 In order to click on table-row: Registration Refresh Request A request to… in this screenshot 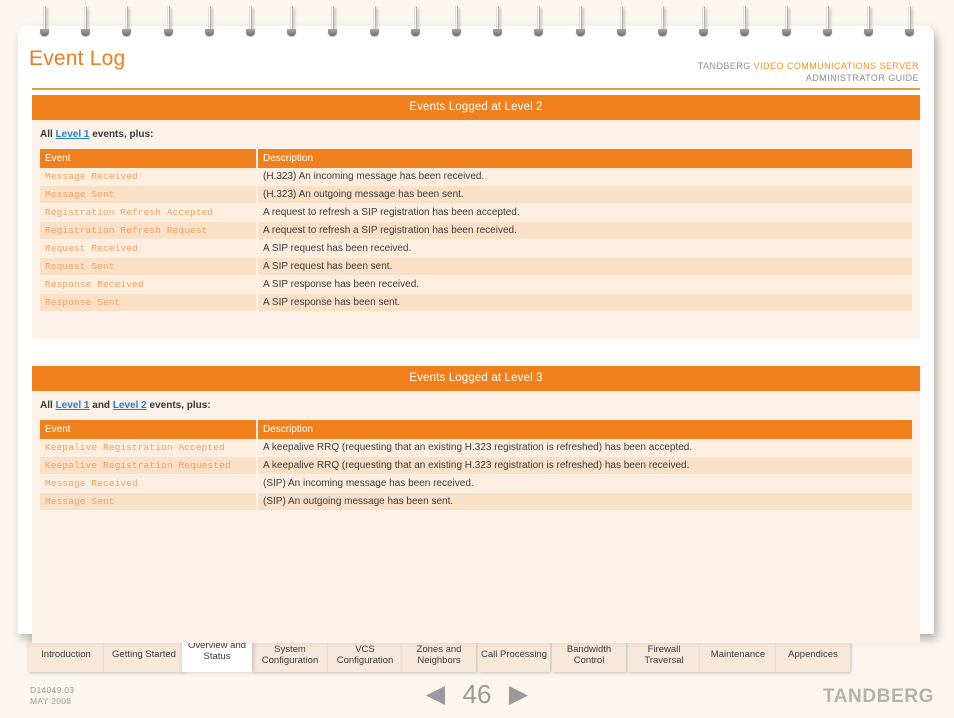, I will do `click(476, 230)`.